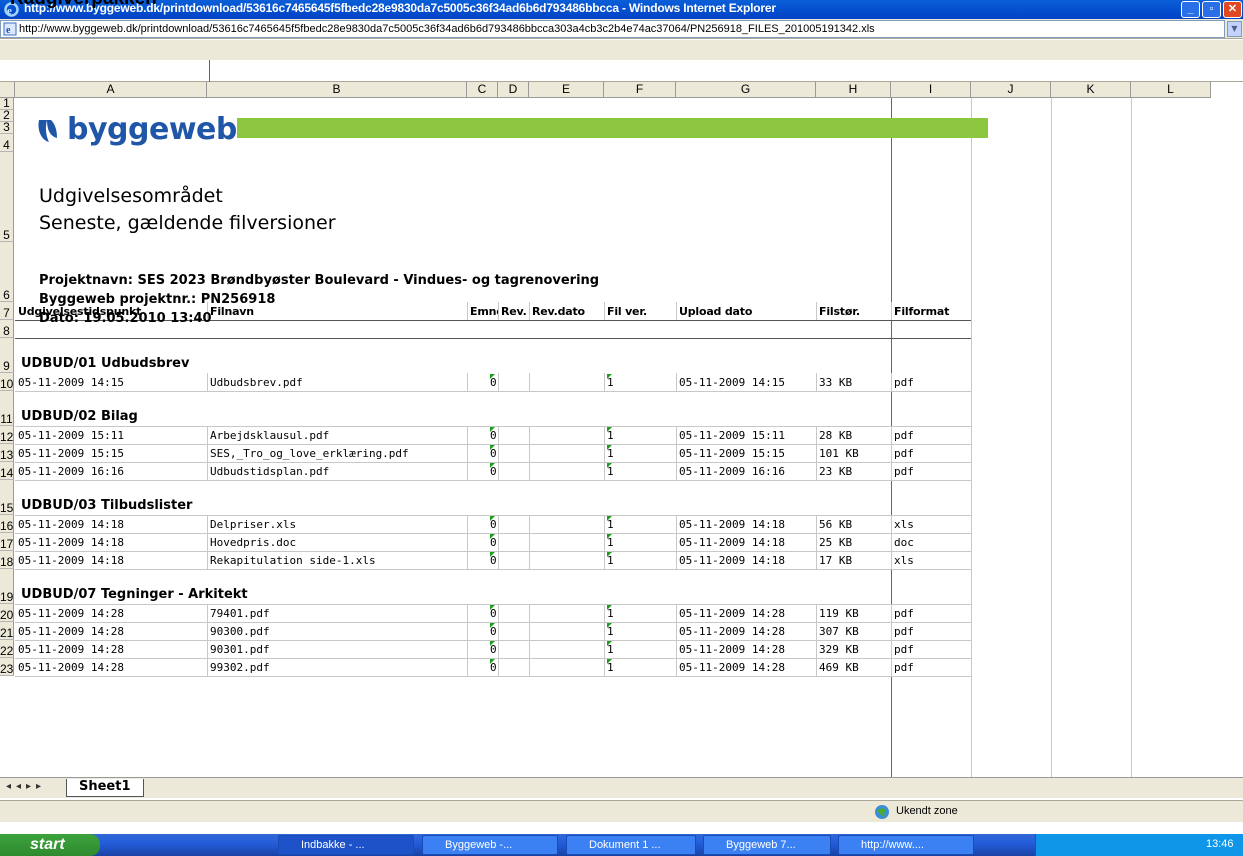 Image resolution: width=1243 pixels, height=856 pixels. Describe the element at coordinates (1091, 90) in the screenshot. I see `column-header: K` at that location.